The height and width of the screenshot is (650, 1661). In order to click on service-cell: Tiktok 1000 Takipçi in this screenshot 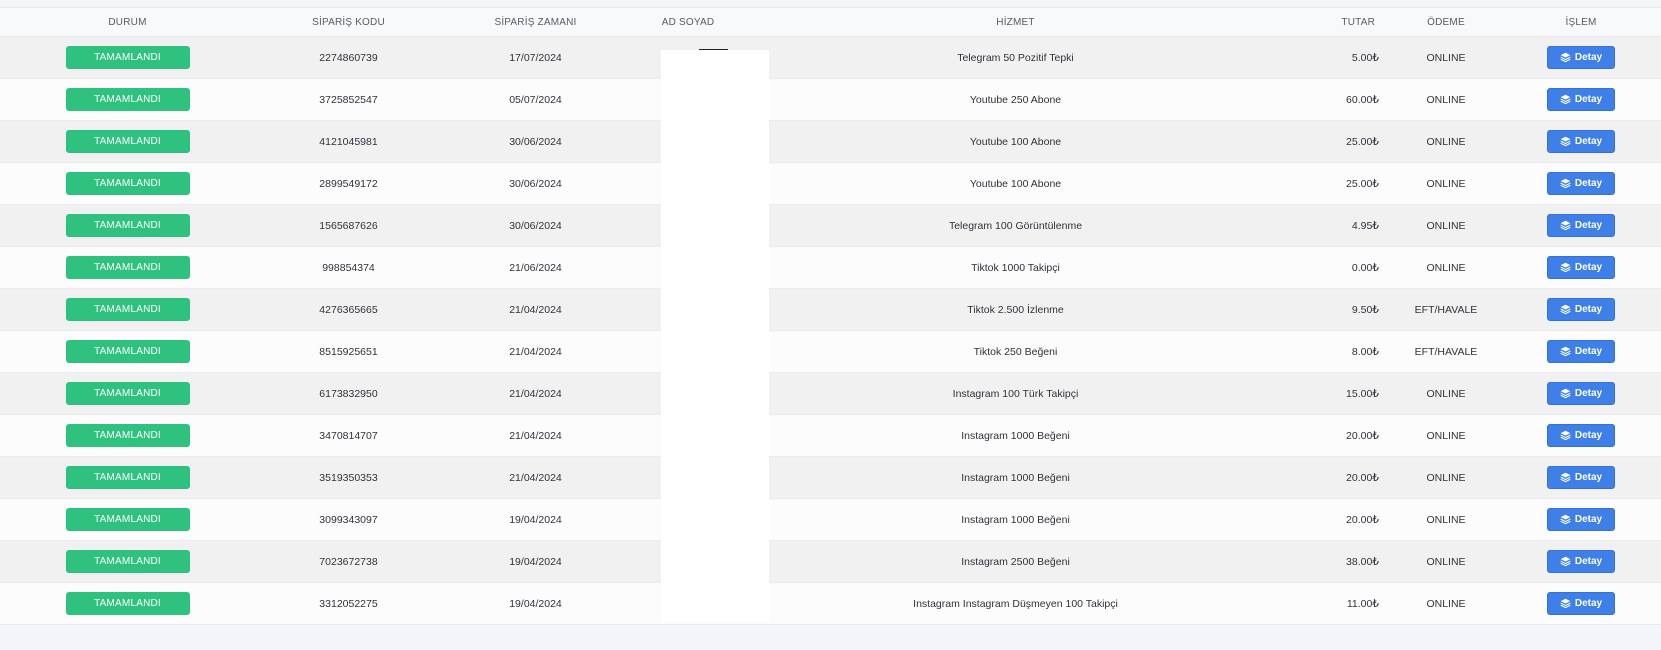, I will do `click(1015, 267)`.